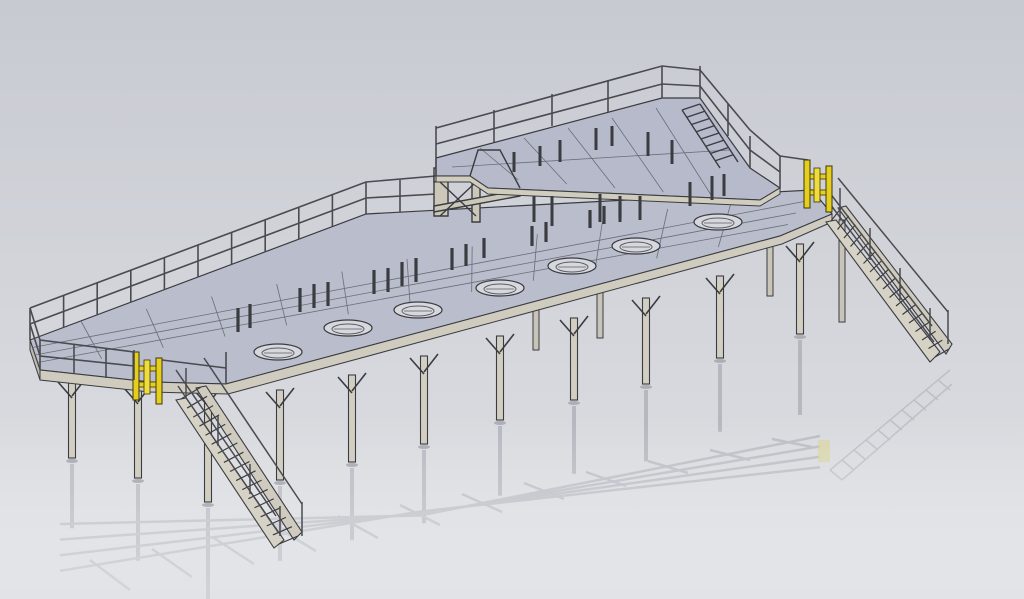 The width and height of the screenshot is (1024, 599). I want to click on right-gate-leaf, so click(817, 185).